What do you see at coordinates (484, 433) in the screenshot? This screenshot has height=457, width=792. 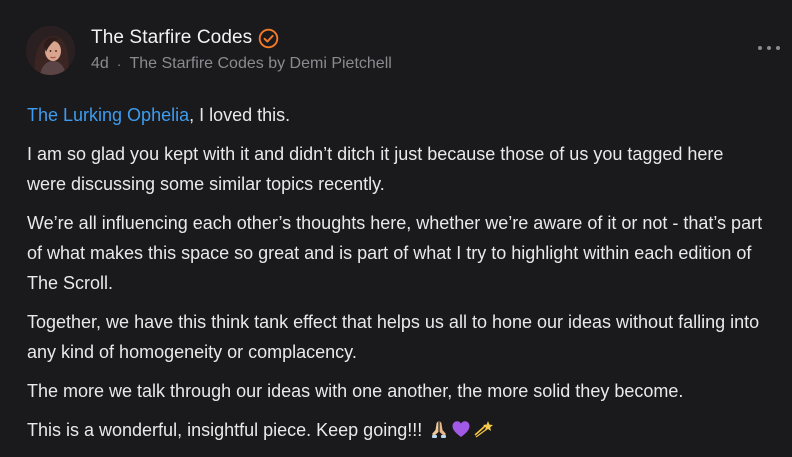 I see `dizzy-star-icon` at bounding box center [484, 433].